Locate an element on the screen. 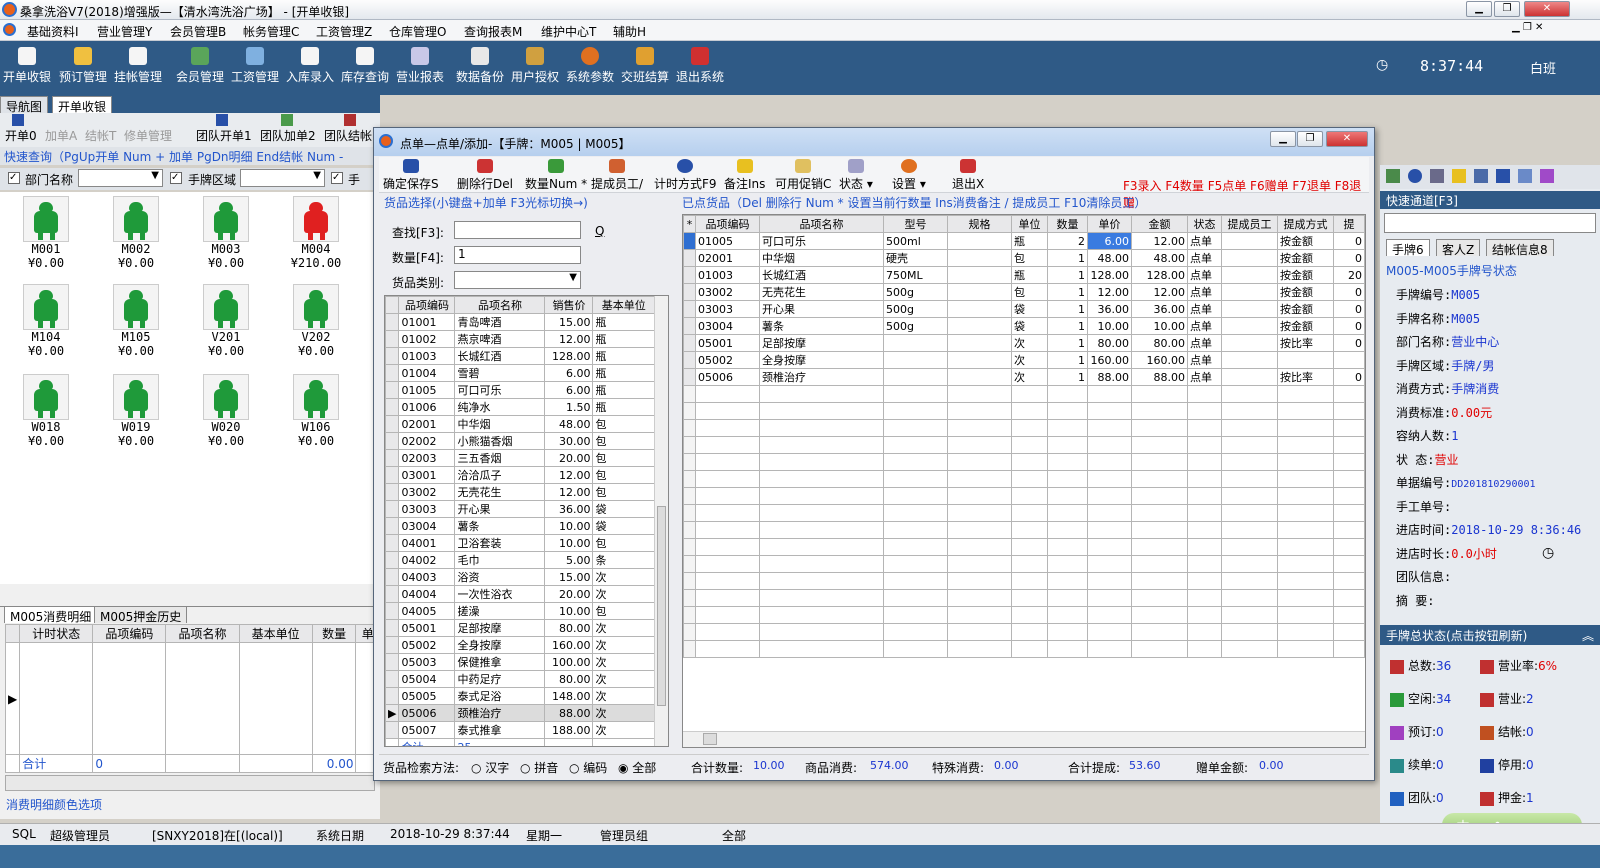 This screenshot has height=868, width=1600. menu-item-accounts: 帐务管理C is located at coordinates (271, 31).